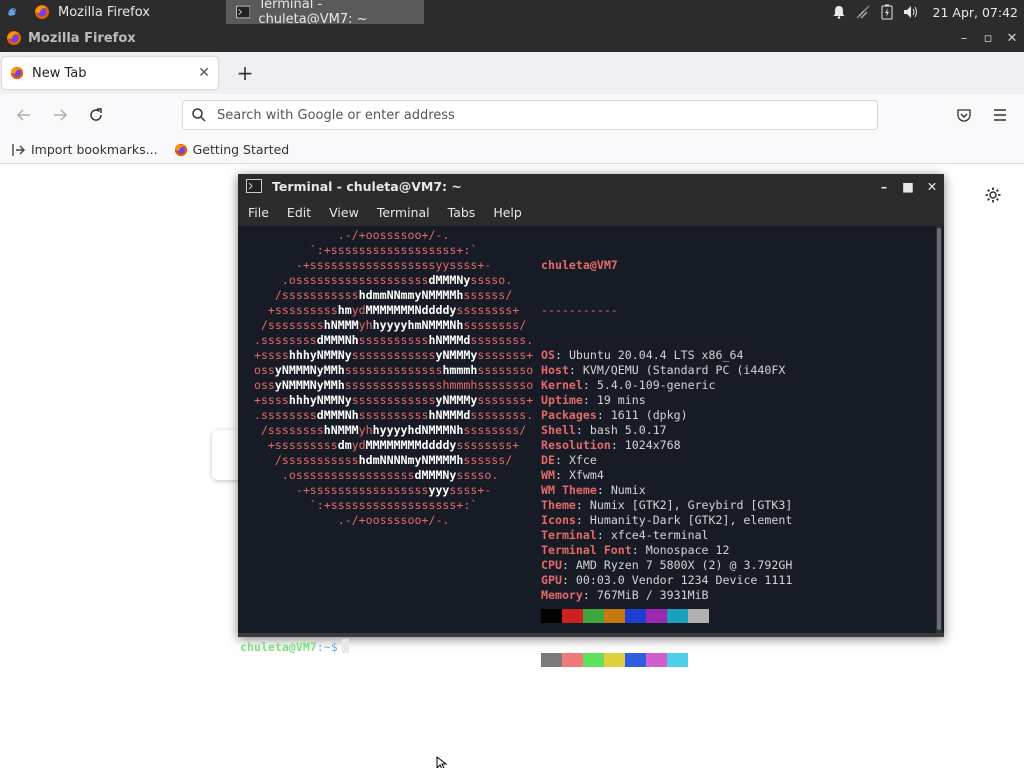 This screenshot has width=1024, height=768. I want to click on info-row: Terminal Font: Monospace 12, so click(635, 550).